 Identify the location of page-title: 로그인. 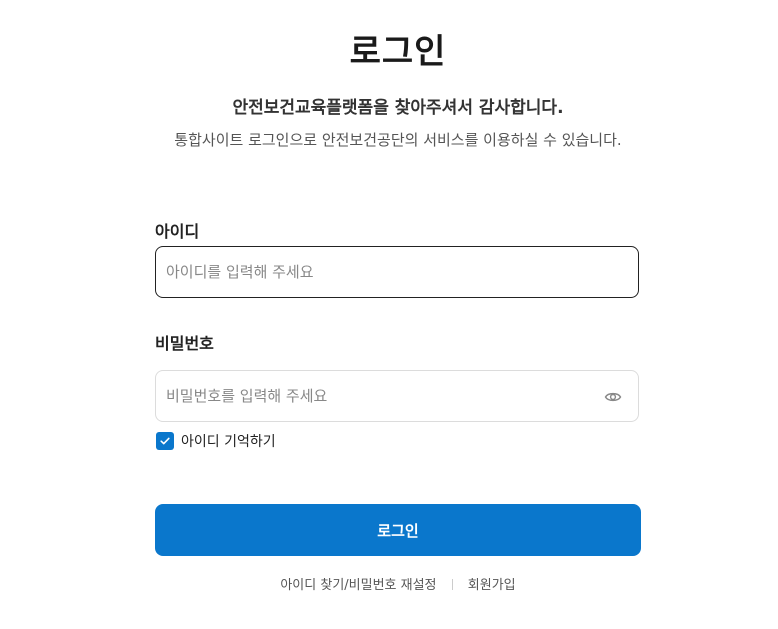
(398, 52).